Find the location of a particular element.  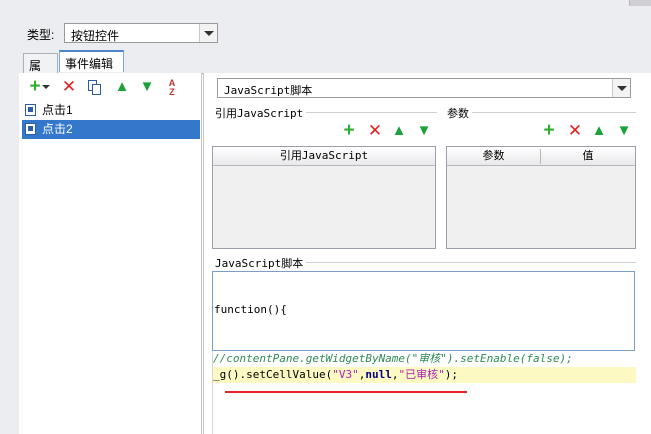

value-column-header: 值 is located at coordinates (588, 156).